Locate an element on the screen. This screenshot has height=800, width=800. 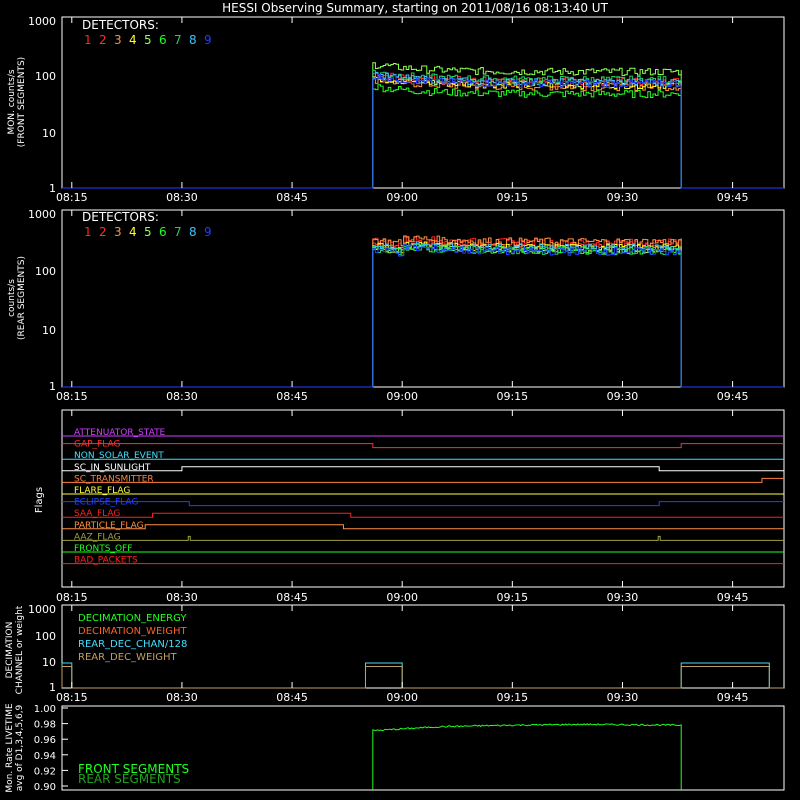
flags-xtick-label: 08:15 is located at coordinates (72, 597).